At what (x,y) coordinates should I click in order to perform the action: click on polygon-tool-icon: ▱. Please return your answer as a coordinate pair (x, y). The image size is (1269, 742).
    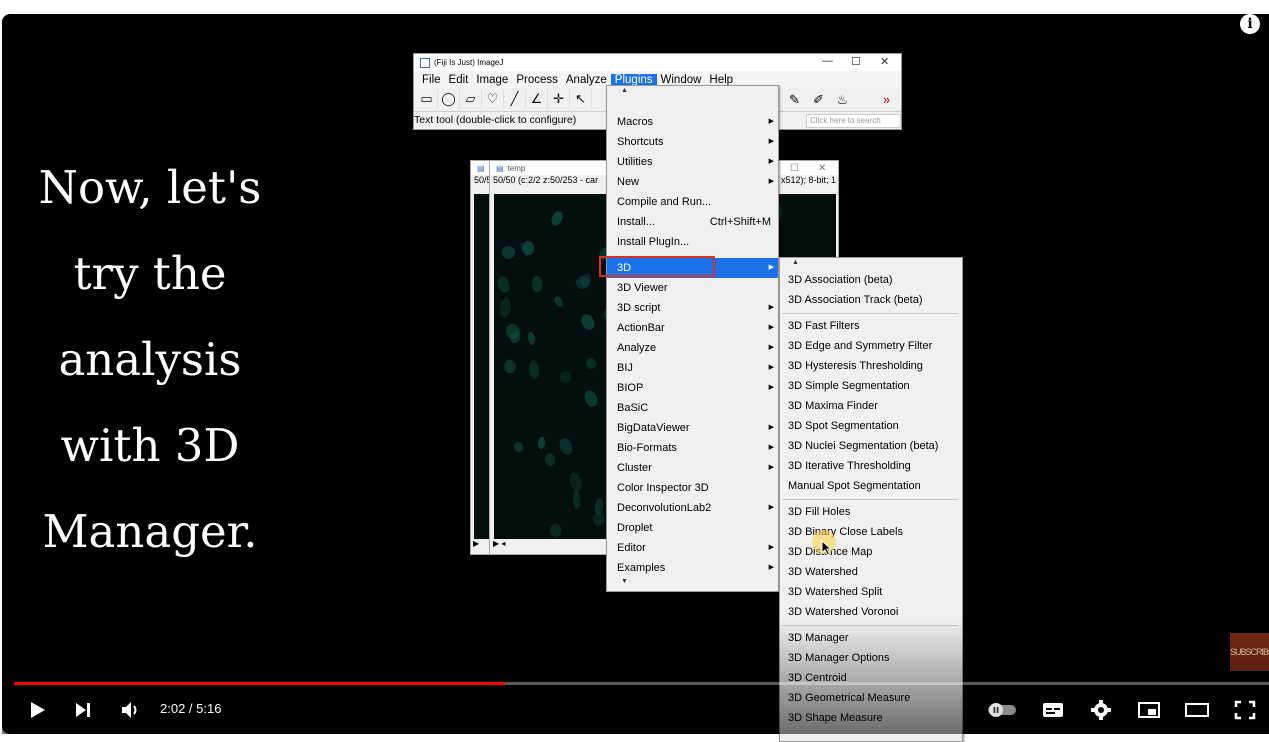
    Looking at the image, I should click on (471, 99).